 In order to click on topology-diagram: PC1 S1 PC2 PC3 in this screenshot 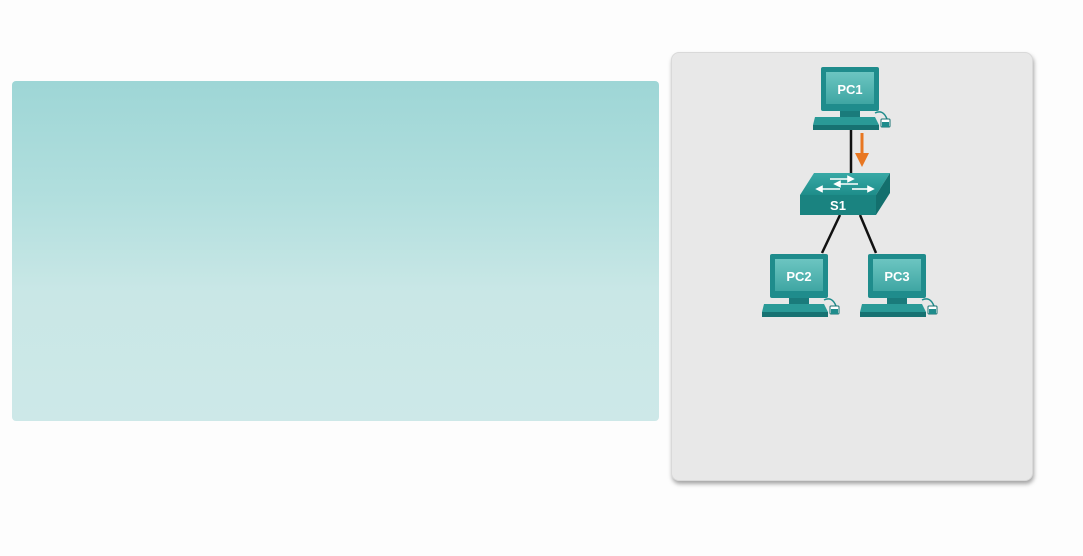, I will do `click(850, 192)`.